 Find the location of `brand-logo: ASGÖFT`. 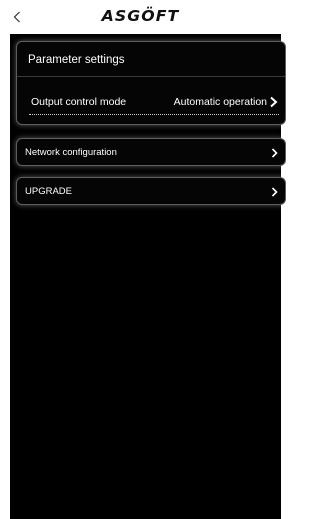

brand-logo: ASGÖFT is located at coordinates (140, 16).